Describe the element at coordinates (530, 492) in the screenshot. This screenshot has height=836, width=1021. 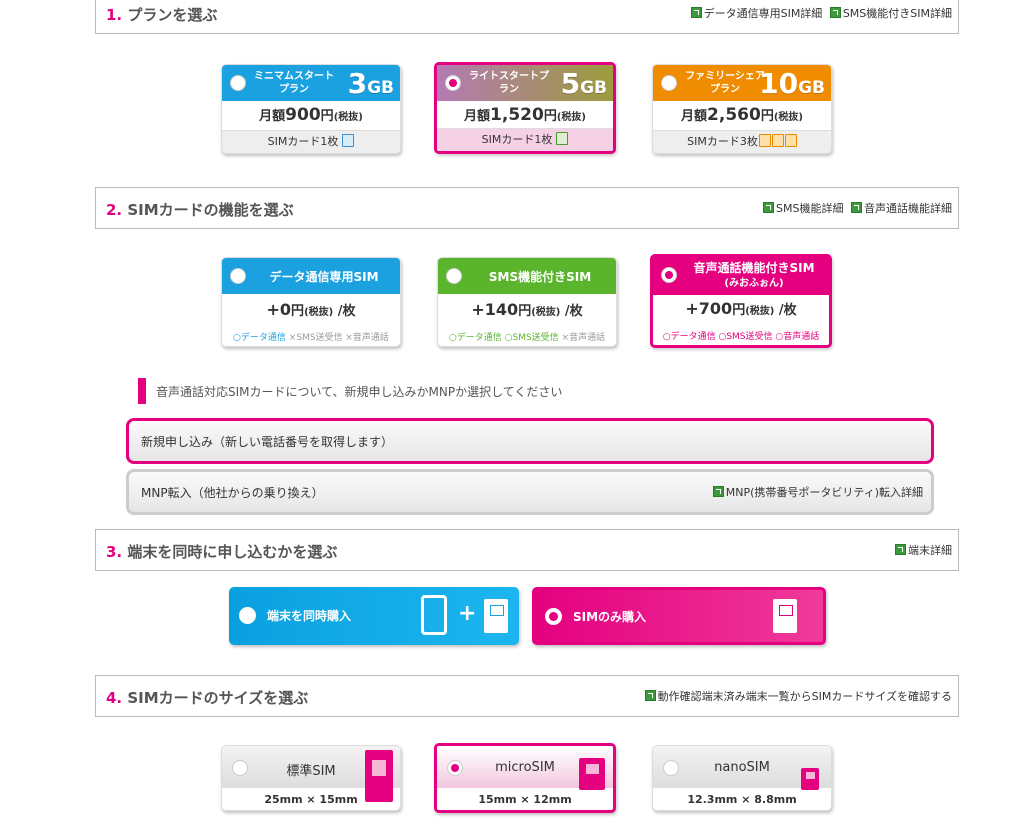
I see `option-mnp: MNP転入（他社からの乗り換え） MNP(携帯番号ポータビリティ)転入詳細` at that location.